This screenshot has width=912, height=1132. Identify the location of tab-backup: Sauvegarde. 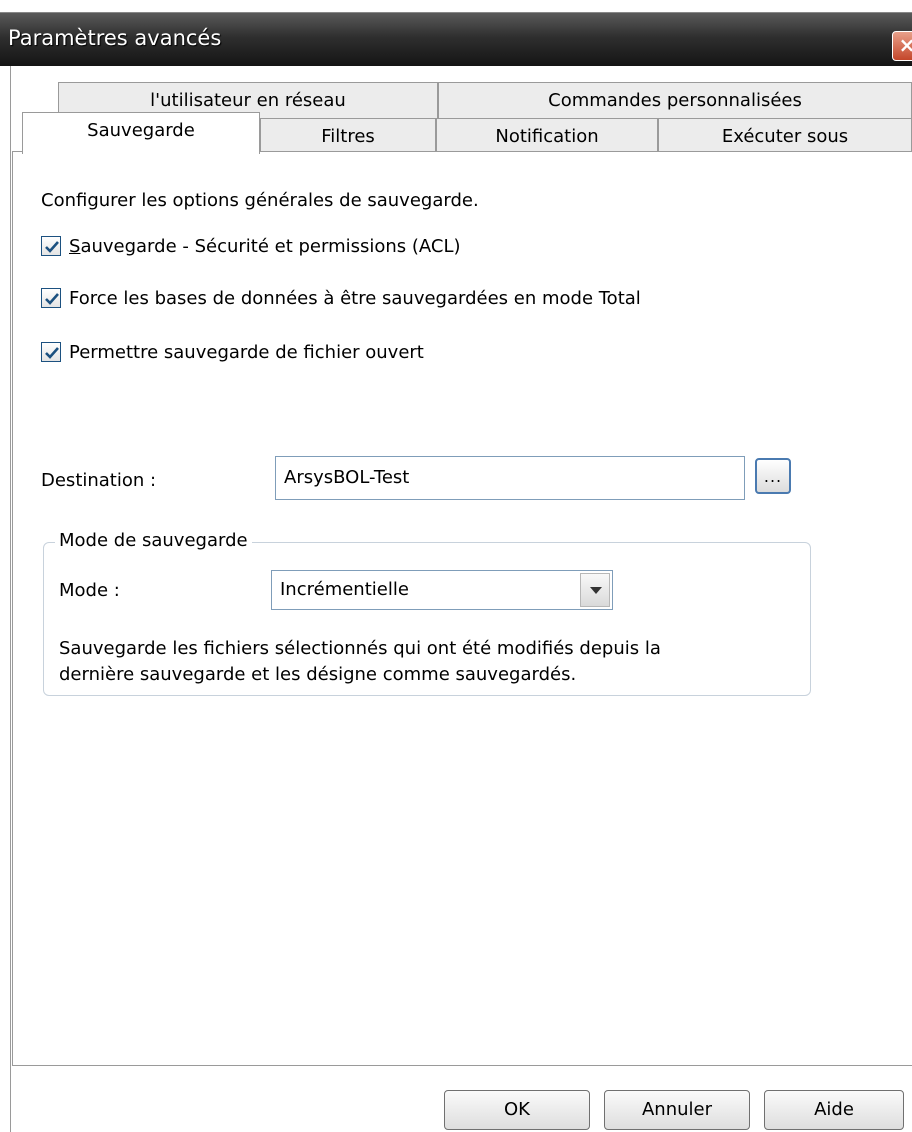
(141, 133).